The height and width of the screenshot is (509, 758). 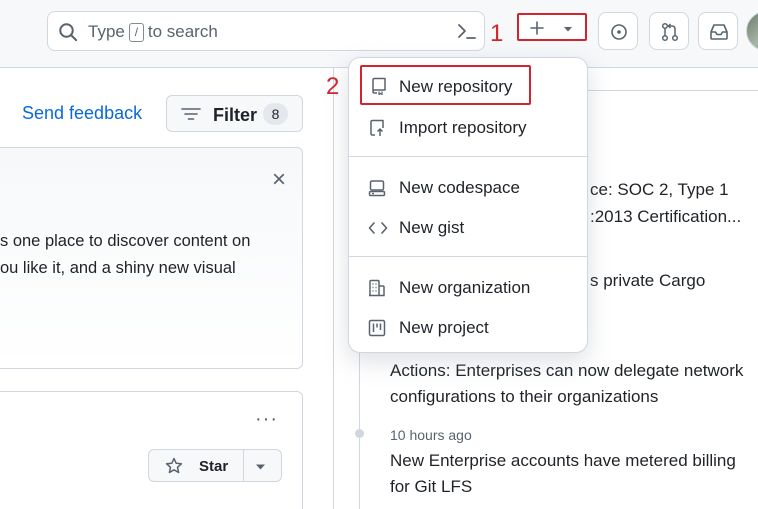 I want to click on issue-opened-icon, so click(x=619, y=32).